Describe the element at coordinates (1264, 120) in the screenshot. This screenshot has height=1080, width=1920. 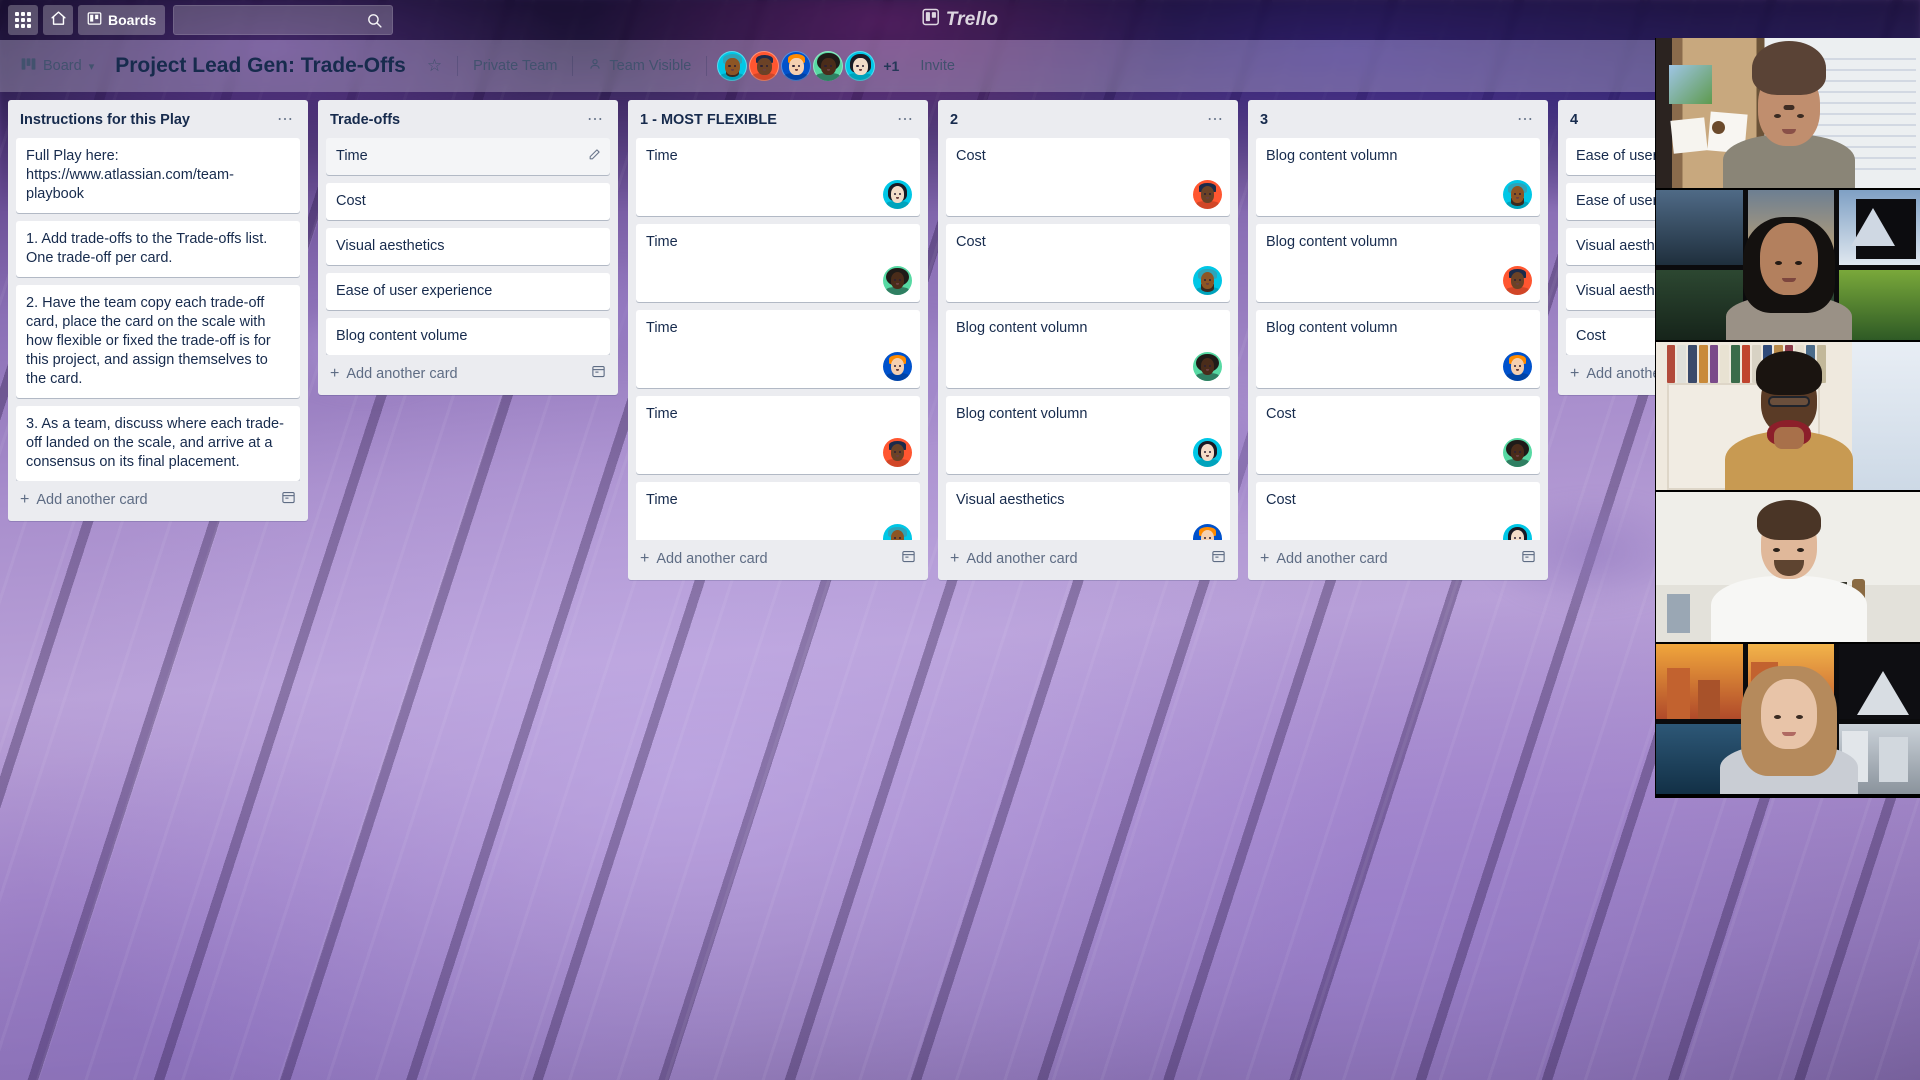
I see `list-title: 3` at that location.